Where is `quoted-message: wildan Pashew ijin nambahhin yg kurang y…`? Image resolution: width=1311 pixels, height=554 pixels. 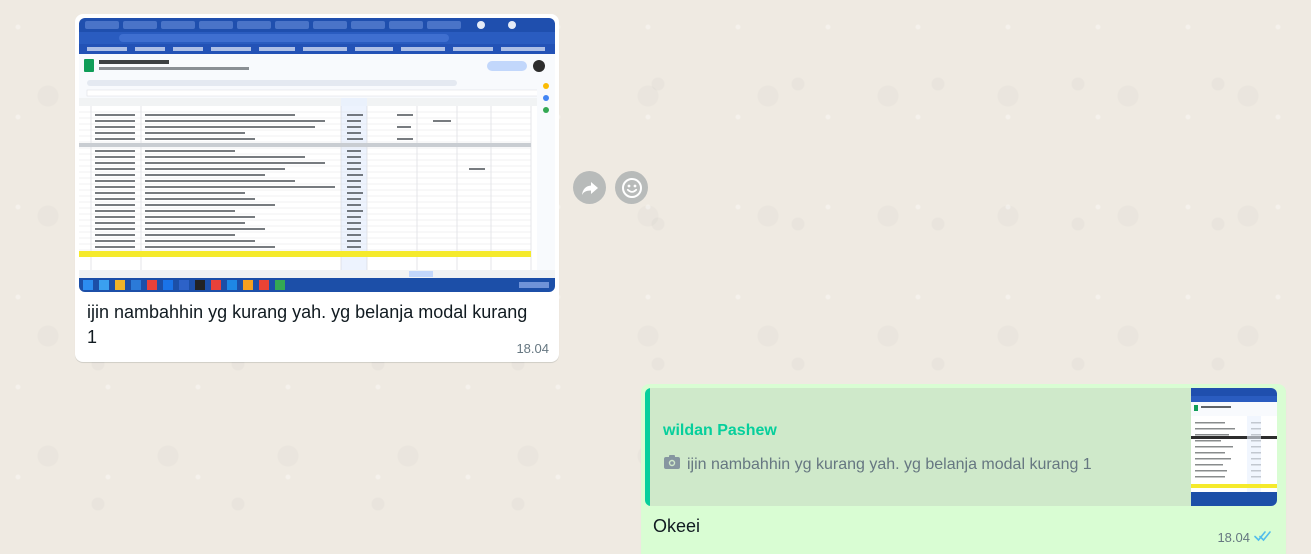 quoted-message: wildan Pashew ijin nambahhin yg kurang y… is located at coordinates (961, 447).